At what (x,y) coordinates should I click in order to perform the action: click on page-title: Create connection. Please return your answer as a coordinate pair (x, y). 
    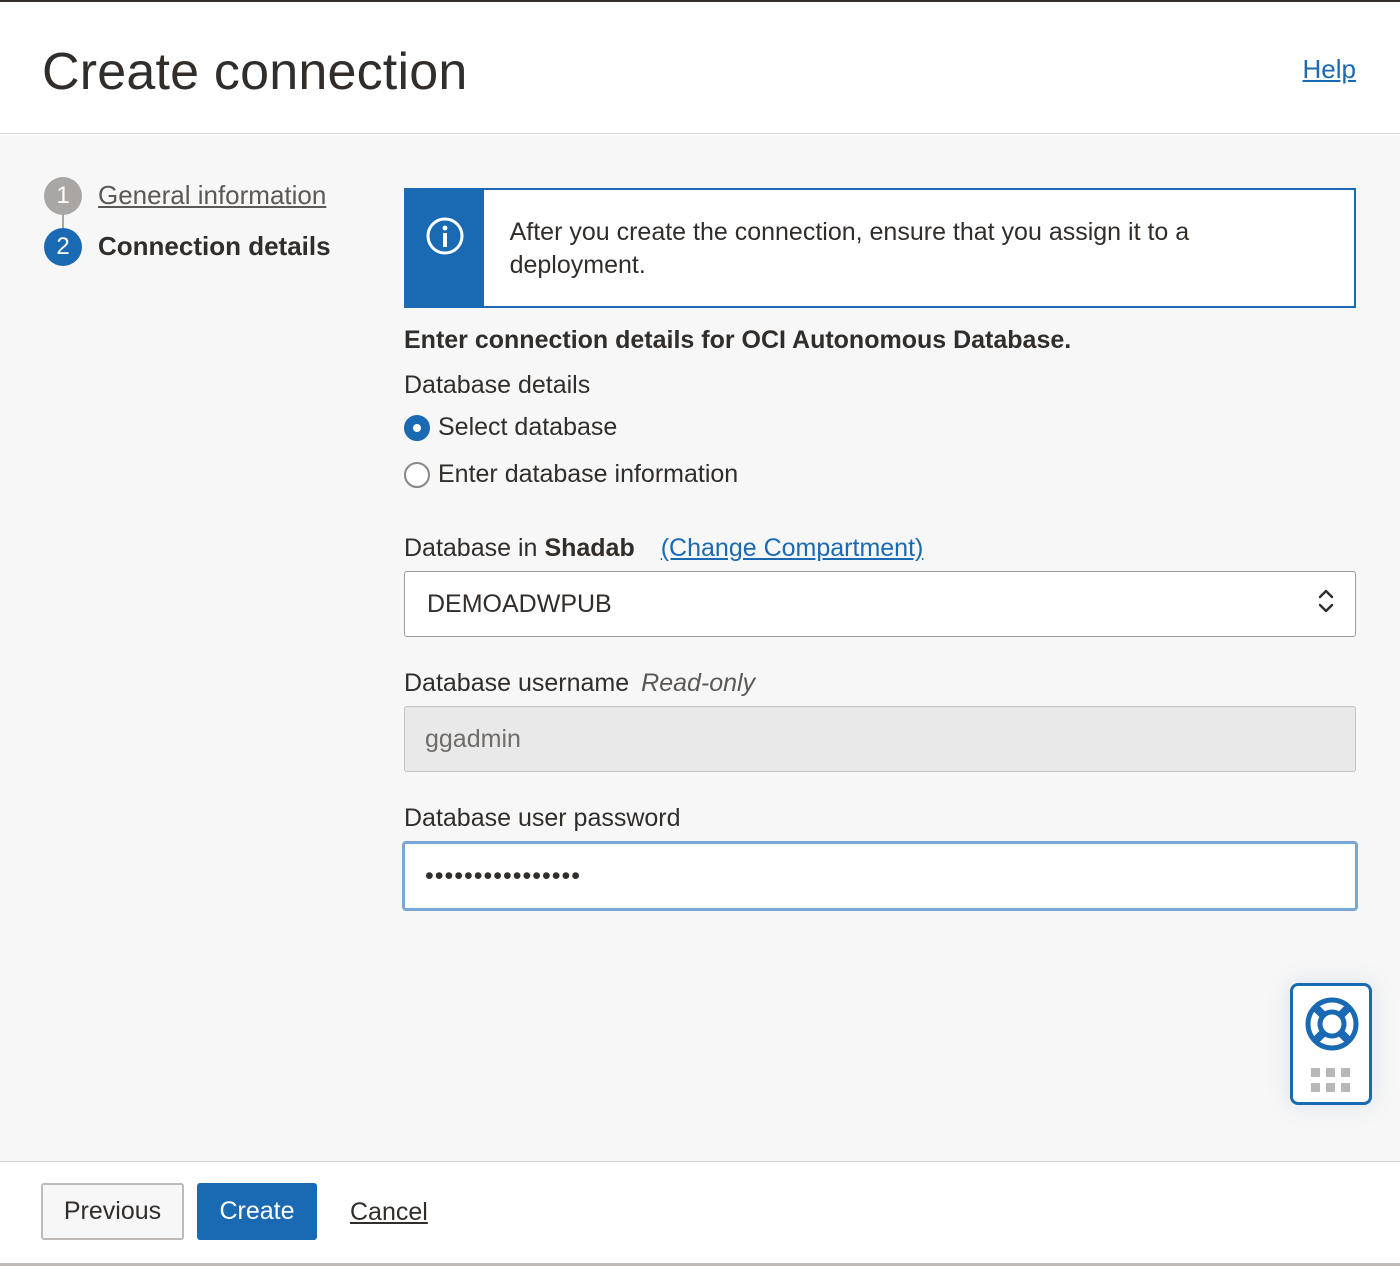
    Looking at the image, I should click on (255, 72).